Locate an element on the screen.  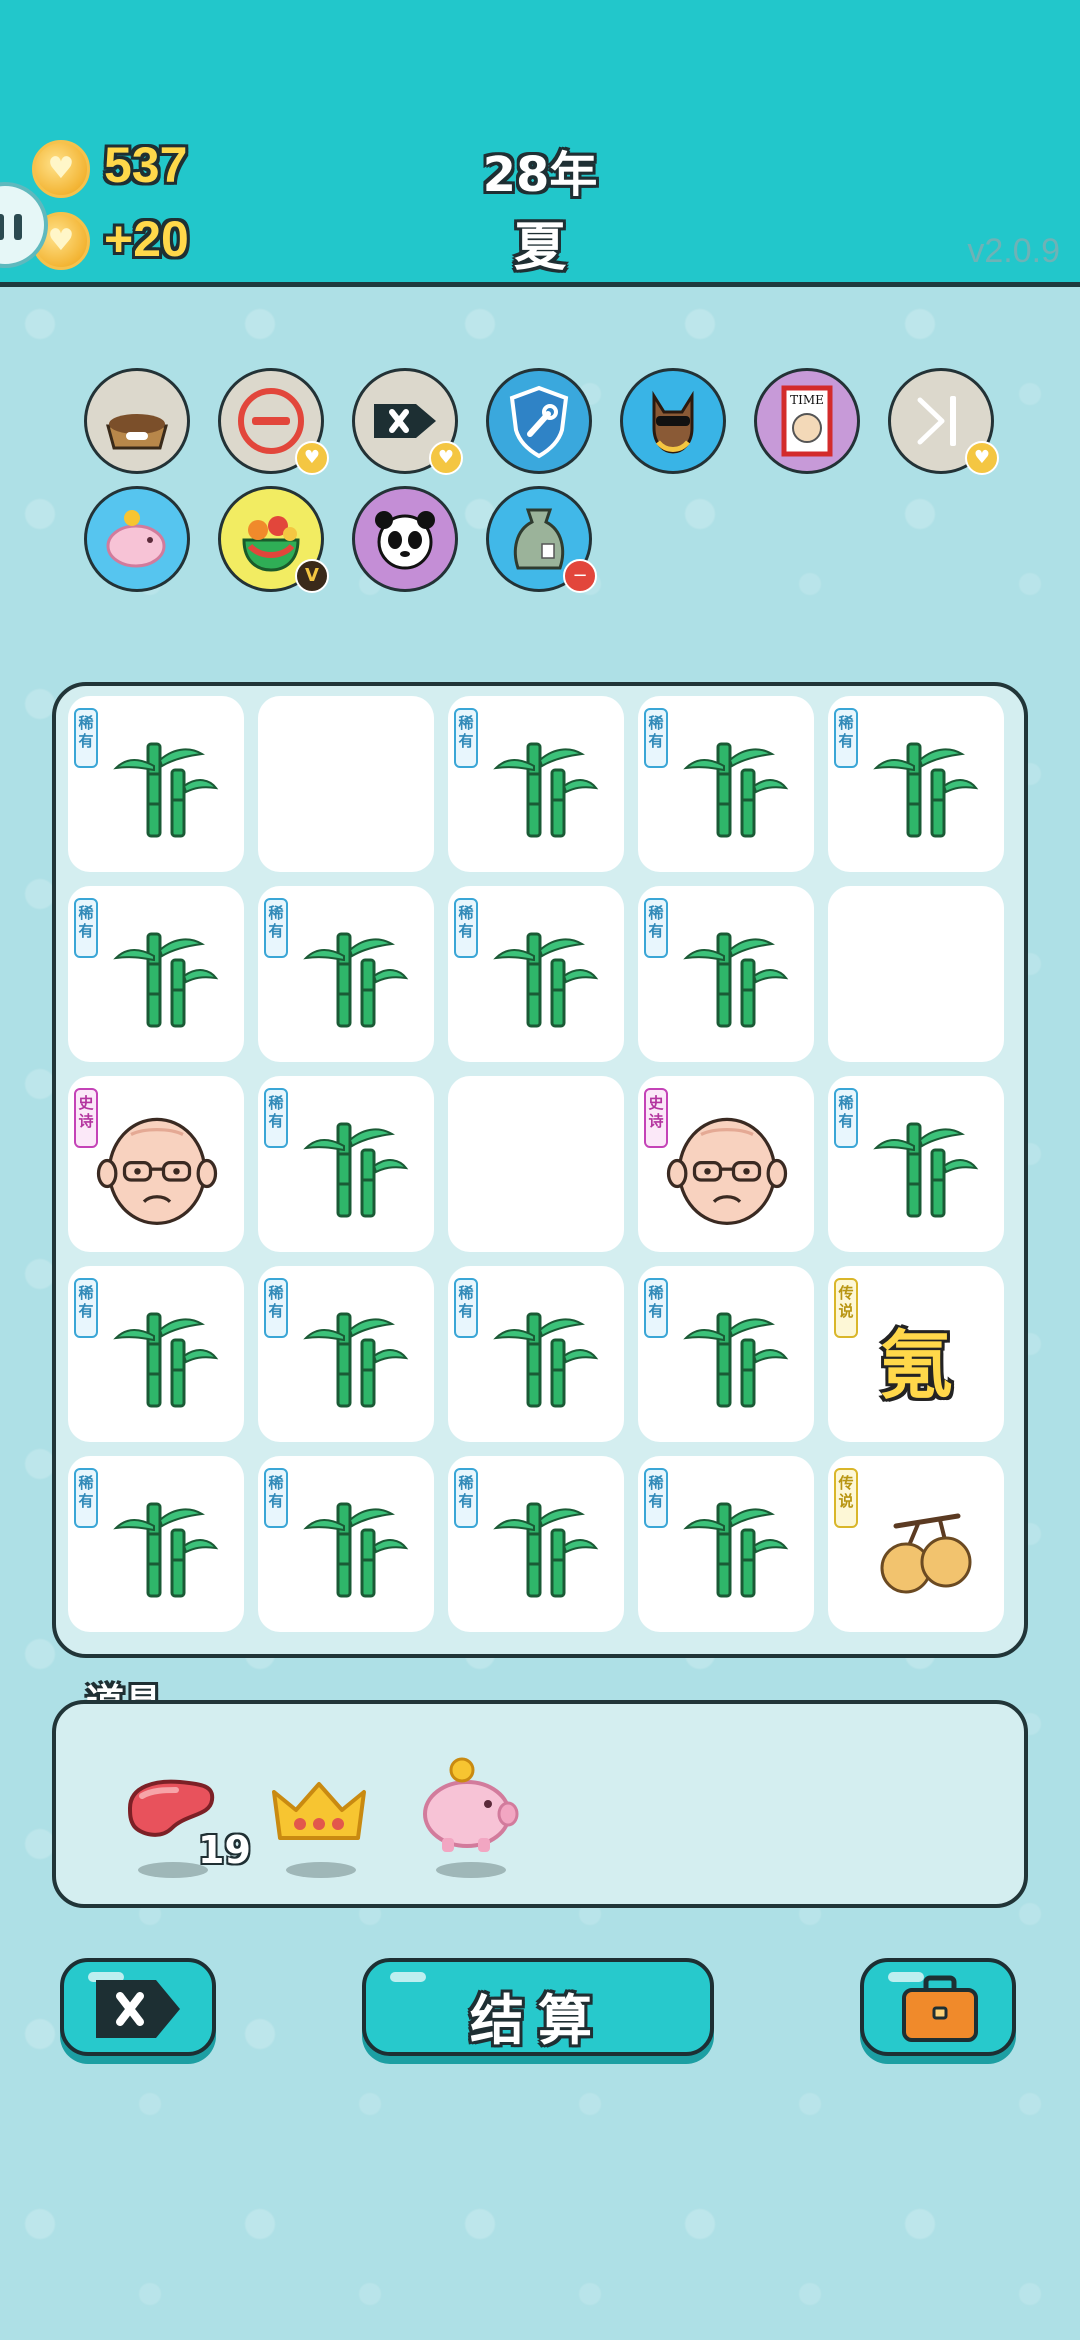
crown-shadow is located at coordinates (321, 1870).